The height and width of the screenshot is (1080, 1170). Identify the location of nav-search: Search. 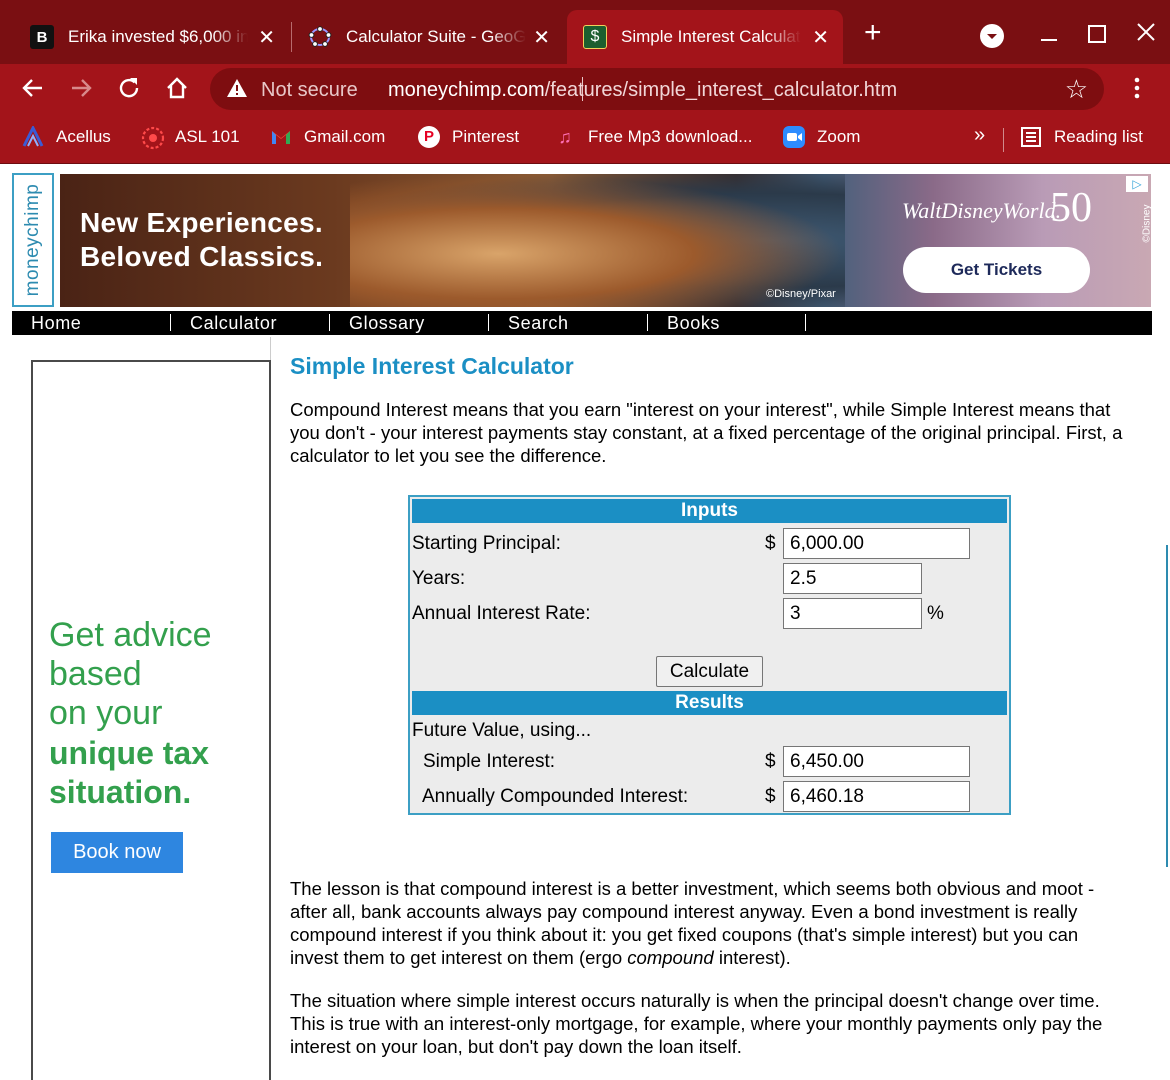
(538, 323).